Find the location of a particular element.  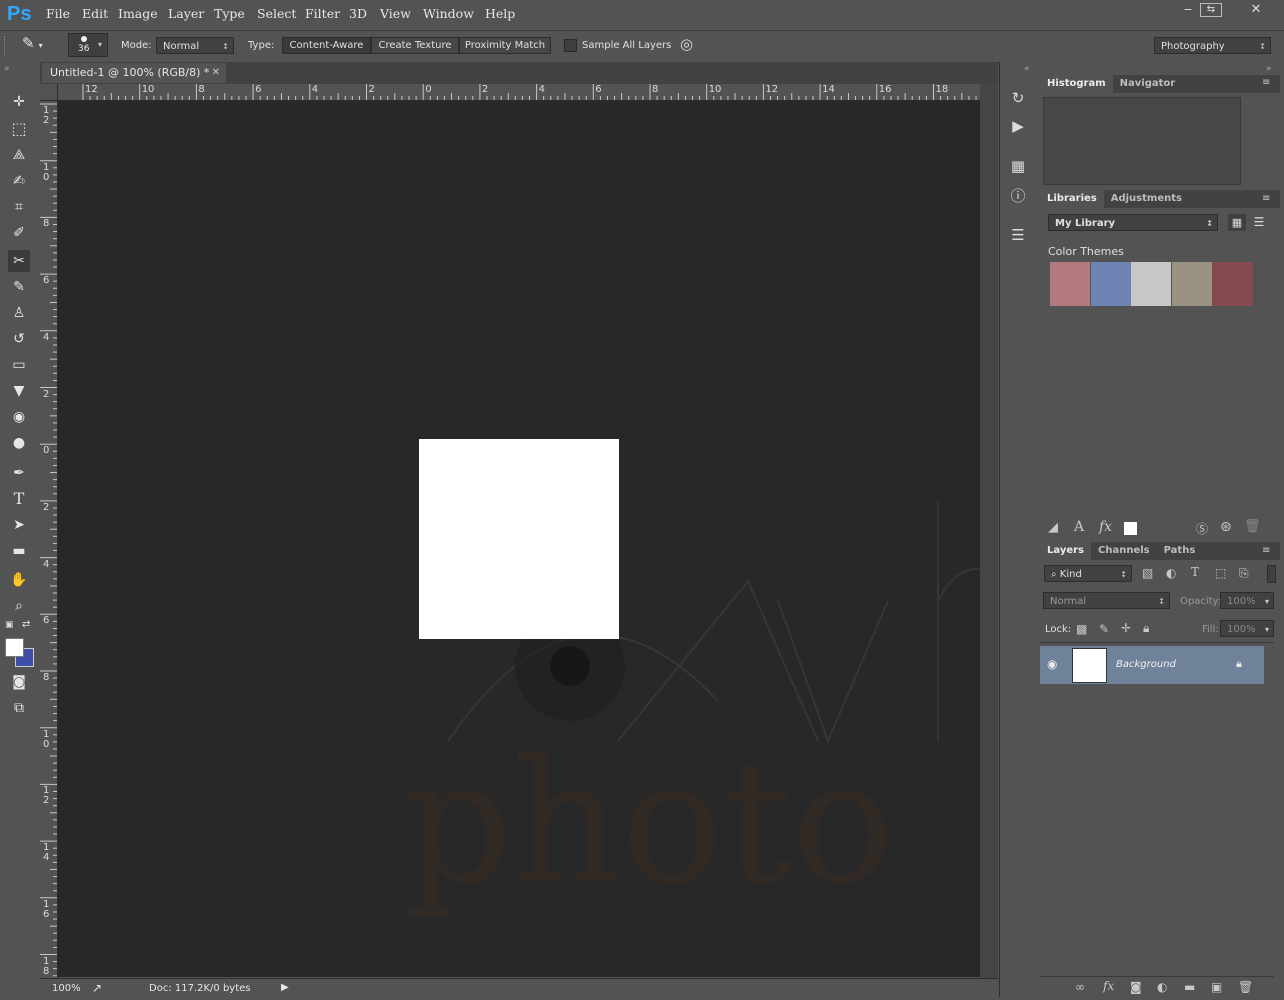

sample-all-layers-checkbox is located at coordinates (570, 45).